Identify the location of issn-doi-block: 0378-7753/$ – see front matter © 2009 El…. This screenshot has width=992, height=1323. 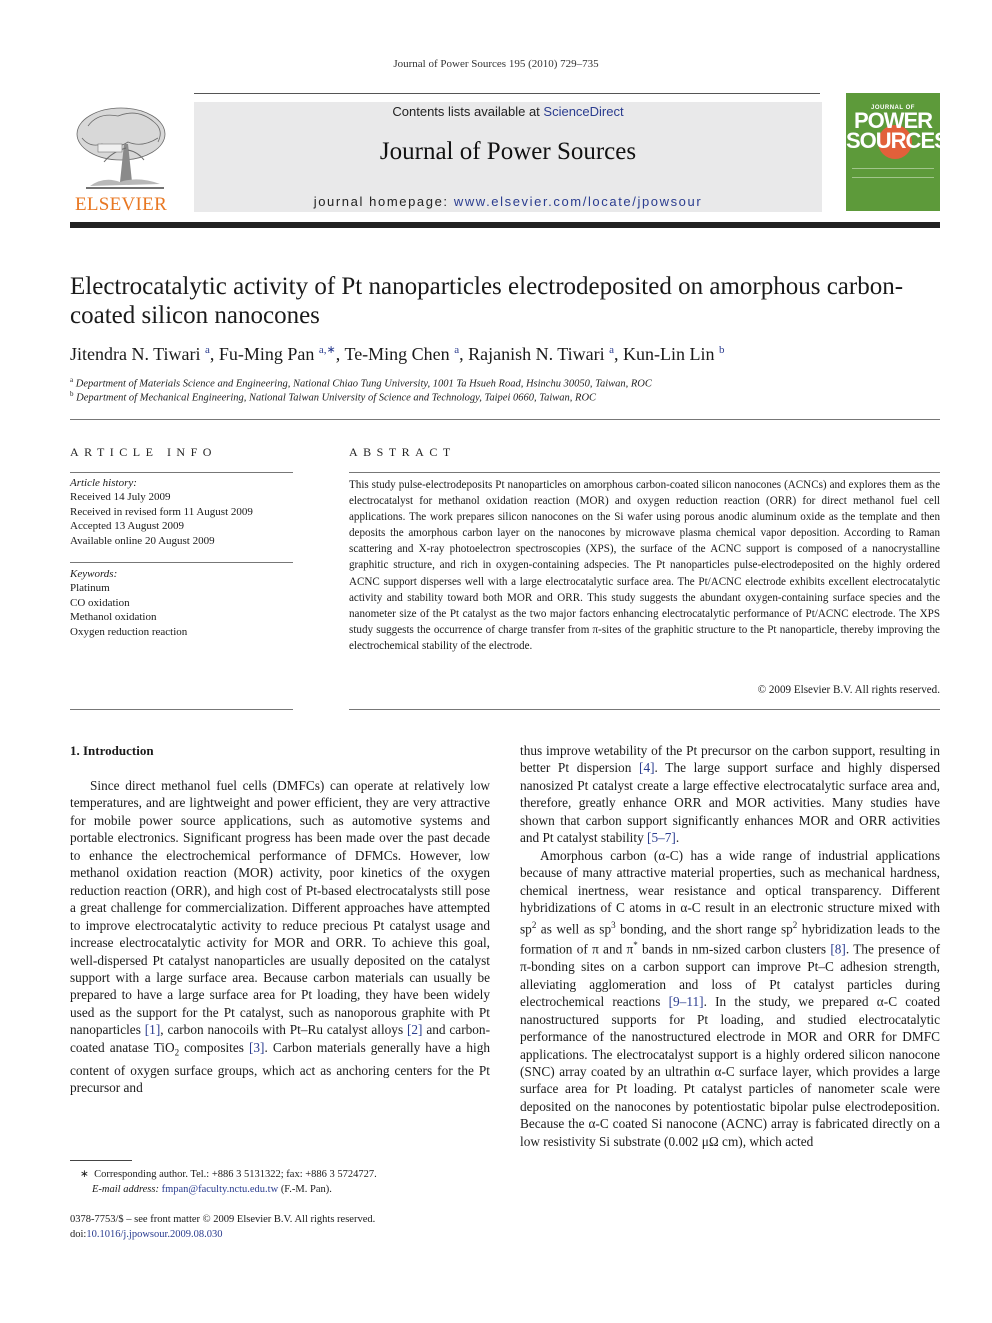
(280, 1227).